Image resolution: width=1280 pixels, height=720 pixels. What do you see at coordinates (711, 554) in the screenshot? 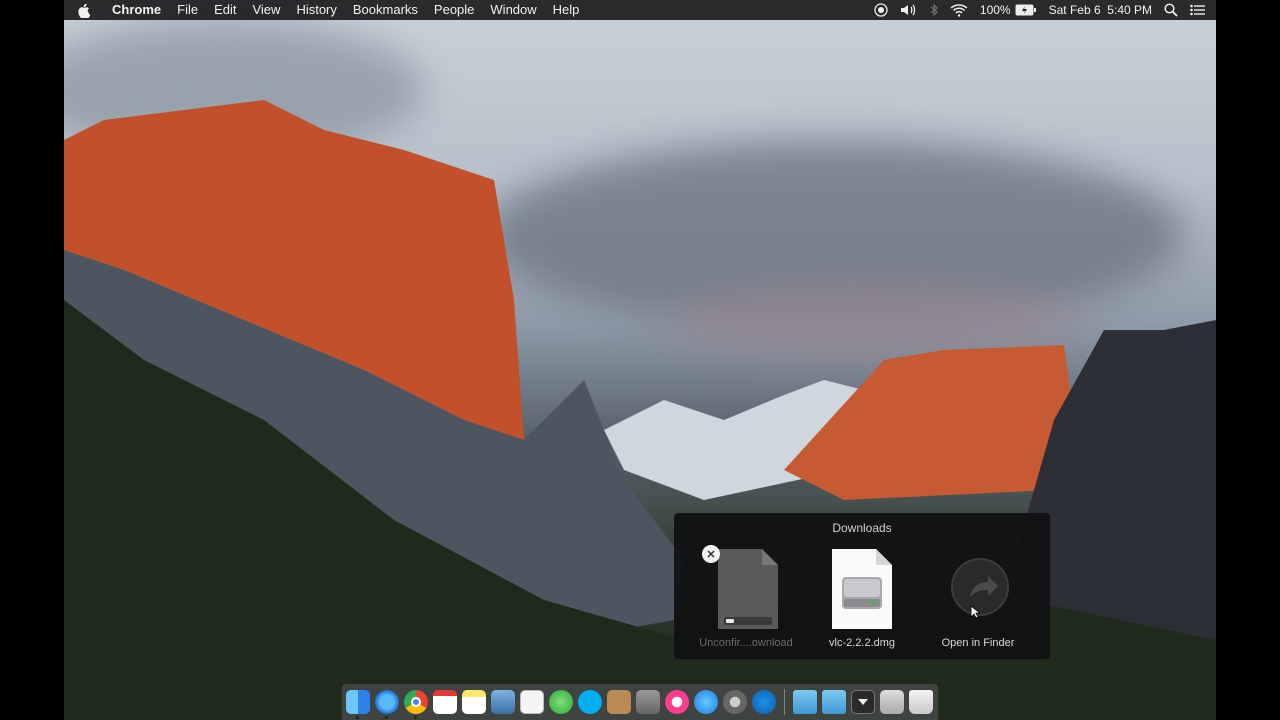
I see `close-icon` at bounding box center [711, 554].